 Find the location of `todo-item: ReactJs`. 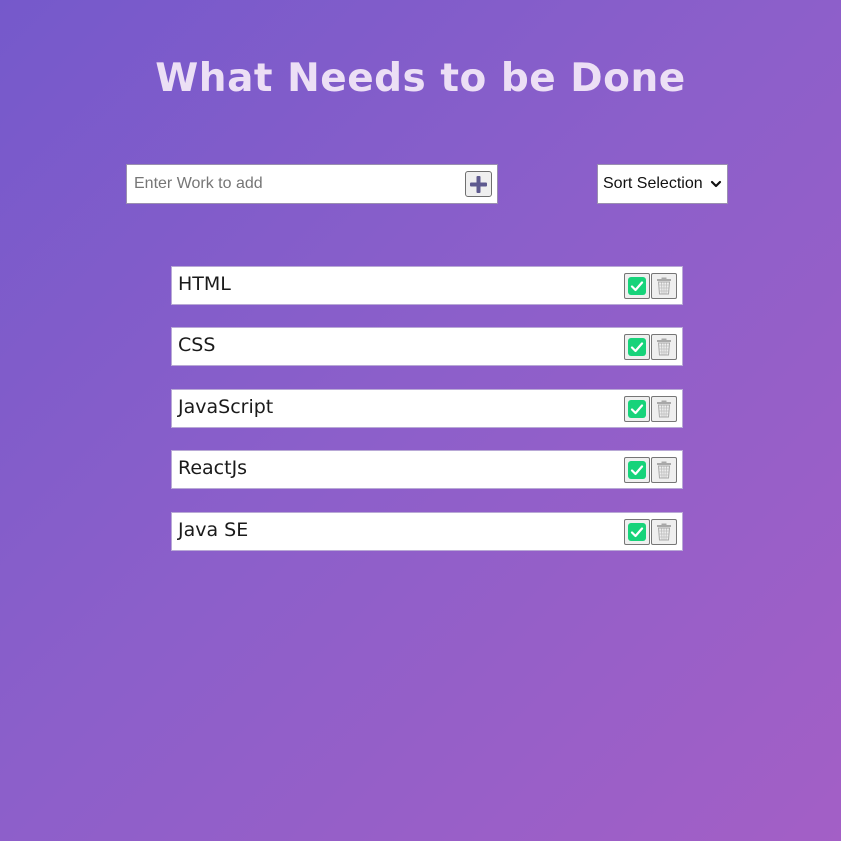

todo-item: ReactJs is located at coordinates (427, 469).